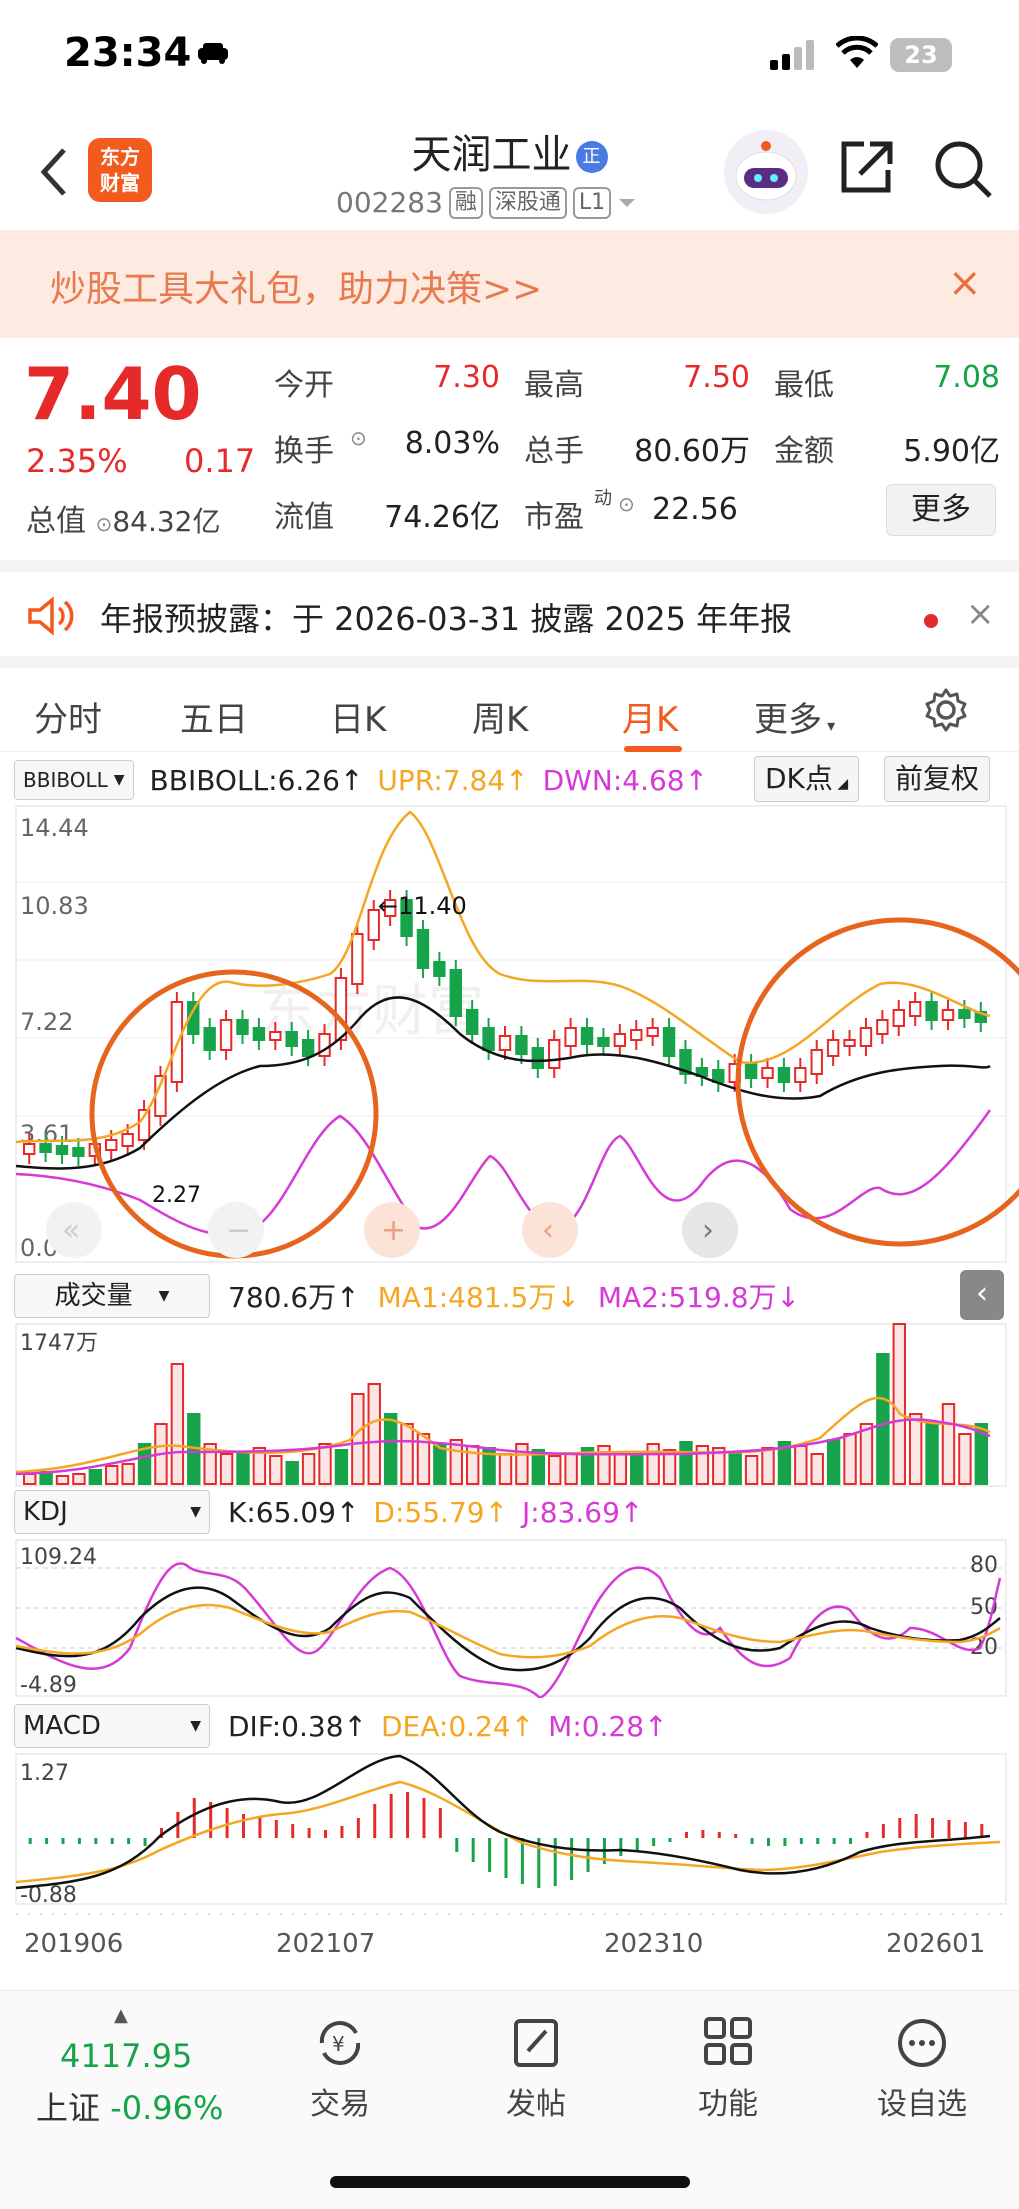 The image size is (1019, 2209). I want to click on signal-icon, so click(792, 55).